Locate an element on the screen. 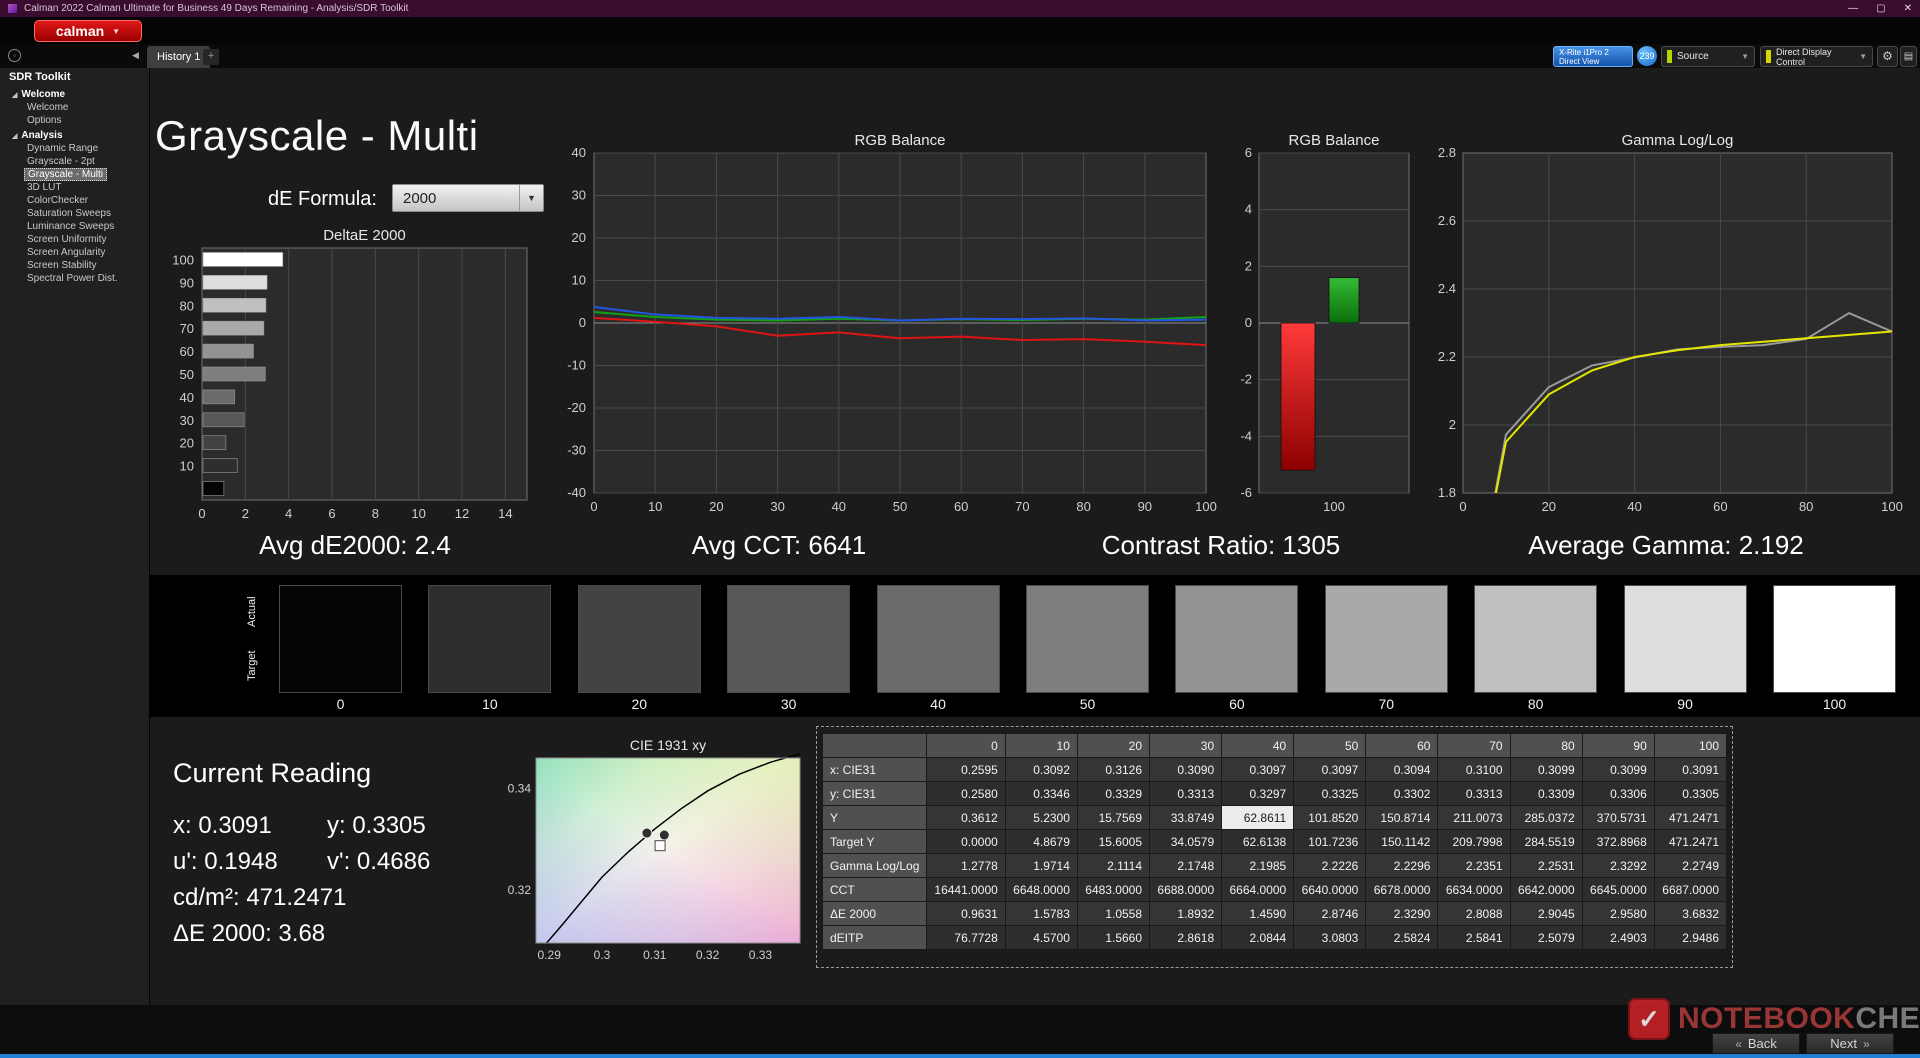 The height and width of the screenshot is (1058, 1920). table-cell: 2.1114 is located at coordinates (1113, 865).